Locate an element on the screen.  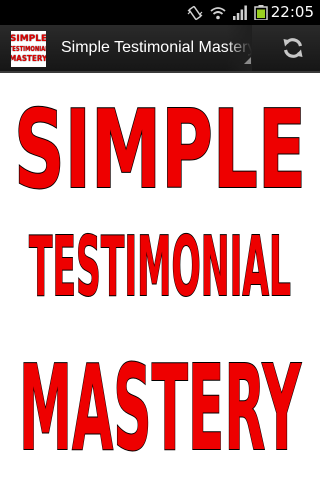
spinner-indicator-icon is located at coordinates (247, 60).